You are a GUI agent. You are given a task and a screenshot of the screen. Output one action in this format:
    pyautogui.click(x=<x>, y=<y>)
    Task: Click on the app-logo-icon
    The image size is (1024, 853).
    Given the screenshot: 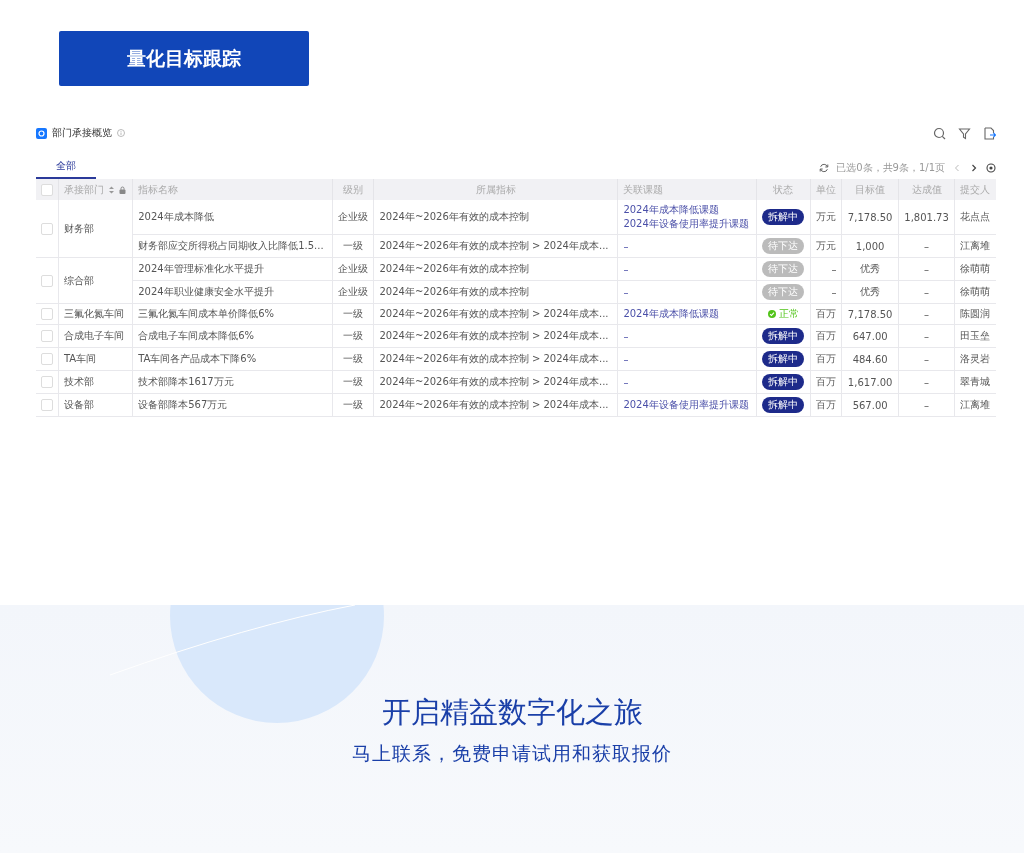 What is the action you would take?
    pyautogui.click(x=41, y=133)
    